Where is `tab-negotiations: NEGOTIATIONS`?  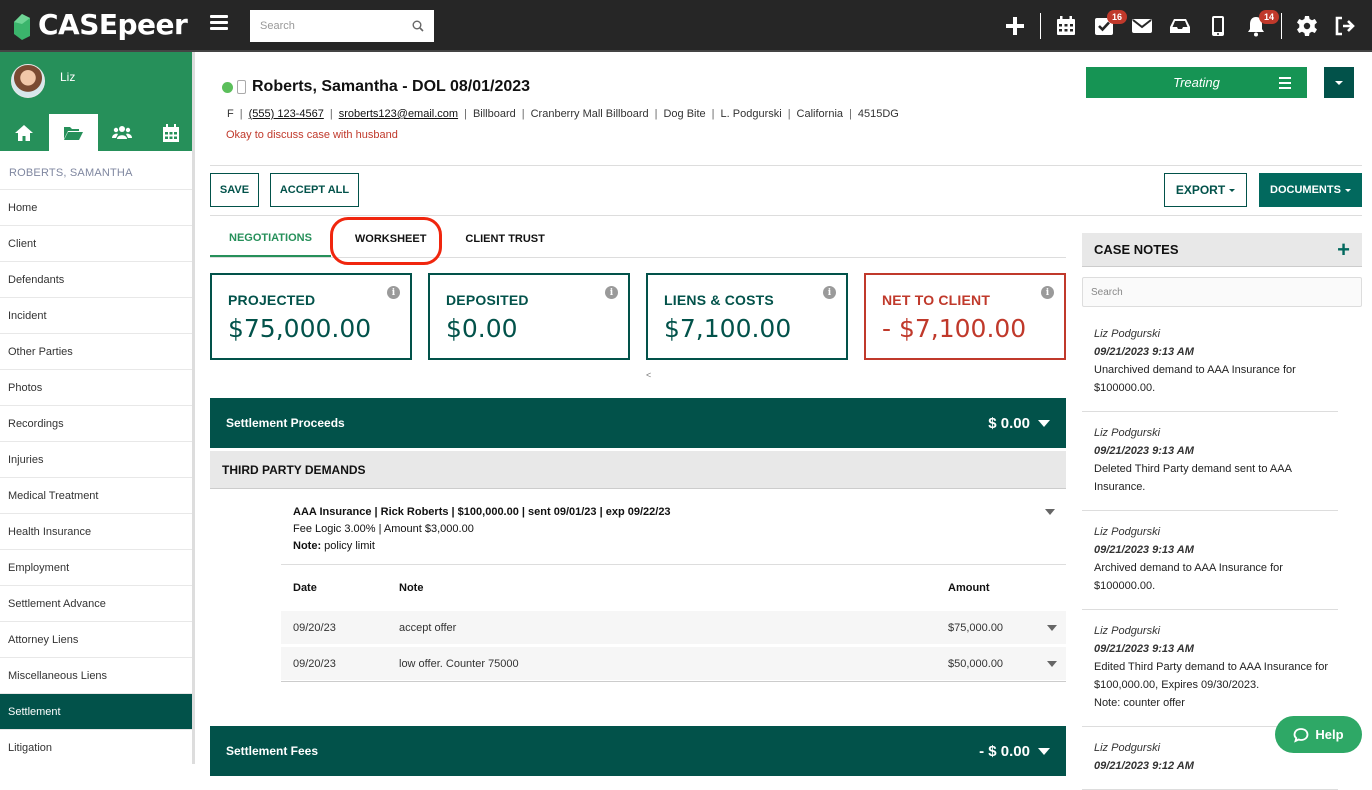
tab-negotiations: NEGOTIATIONS is located at coordinates (270, 238).